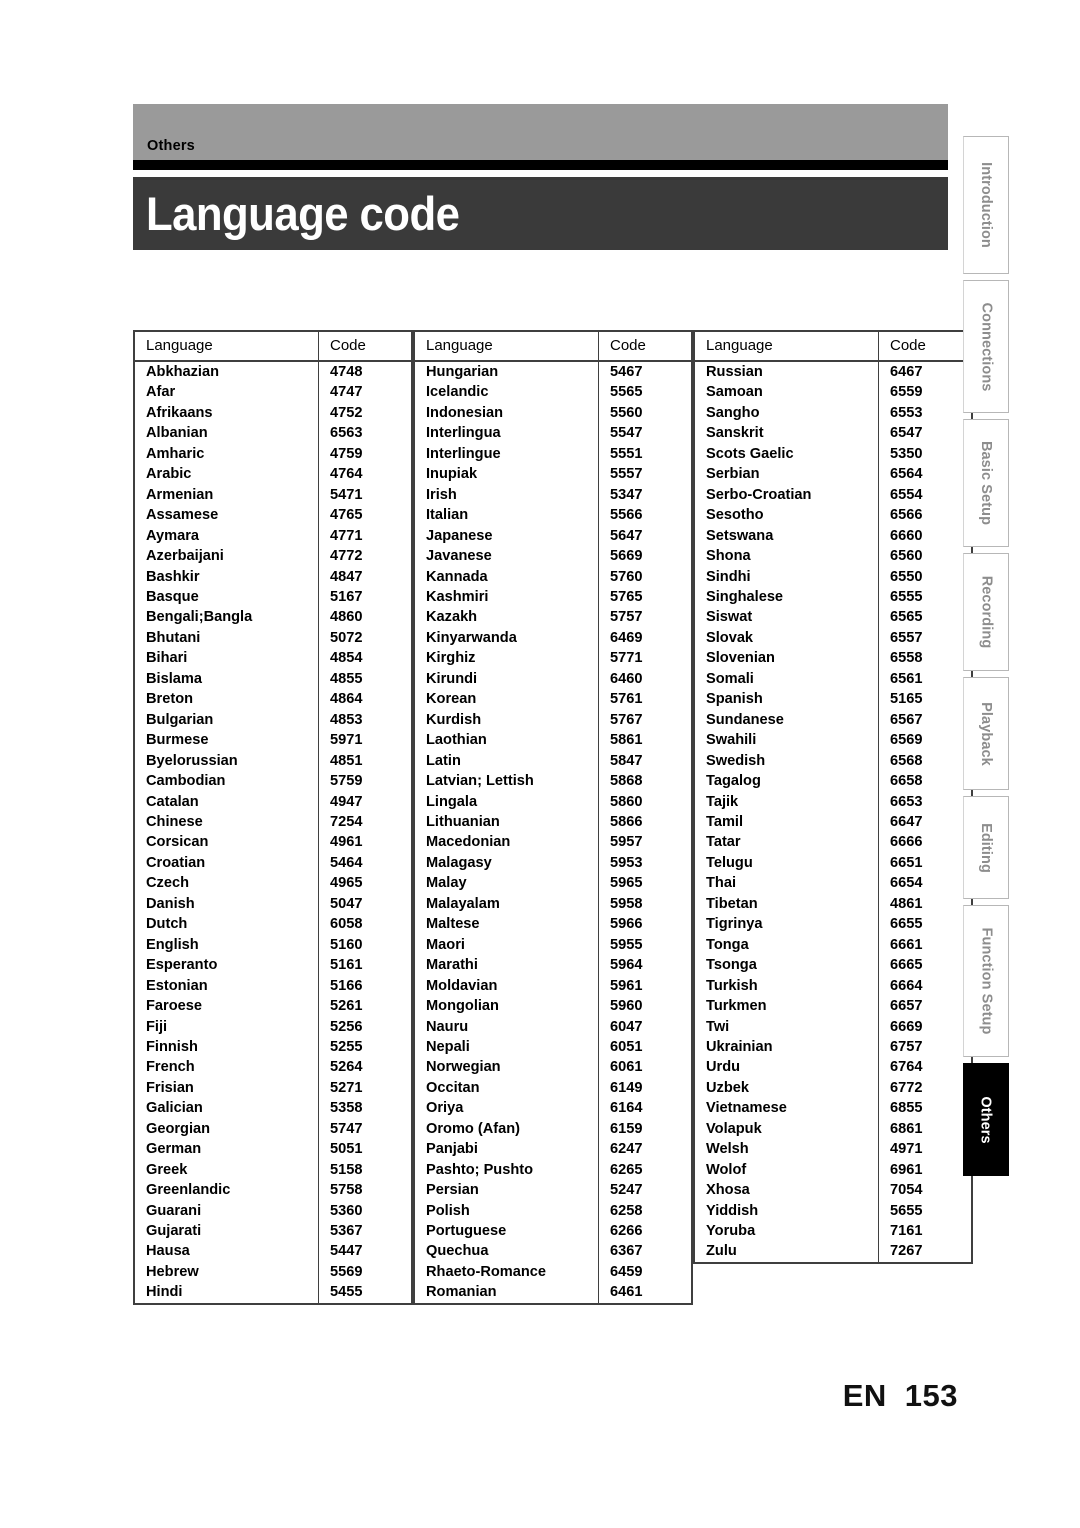  What do you see at coordinates (925, 576) in the screenshot?
I see `cell-code: 6550` at bounding box center [925, 576].